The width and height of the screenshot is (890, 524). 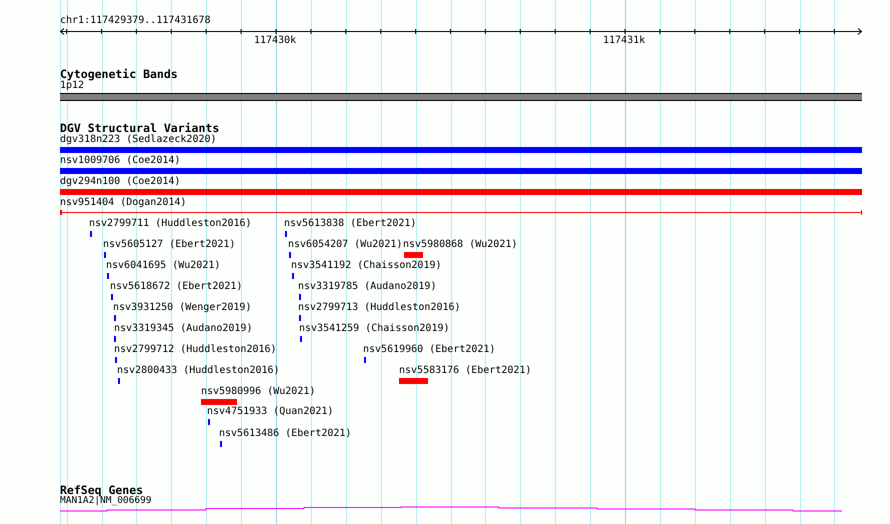 What do you see at coordinates (198, 371) in the screenshot?
I see `variant-label: nsv2800433 (Huddleston2016)` at bounding box center [198, 371].